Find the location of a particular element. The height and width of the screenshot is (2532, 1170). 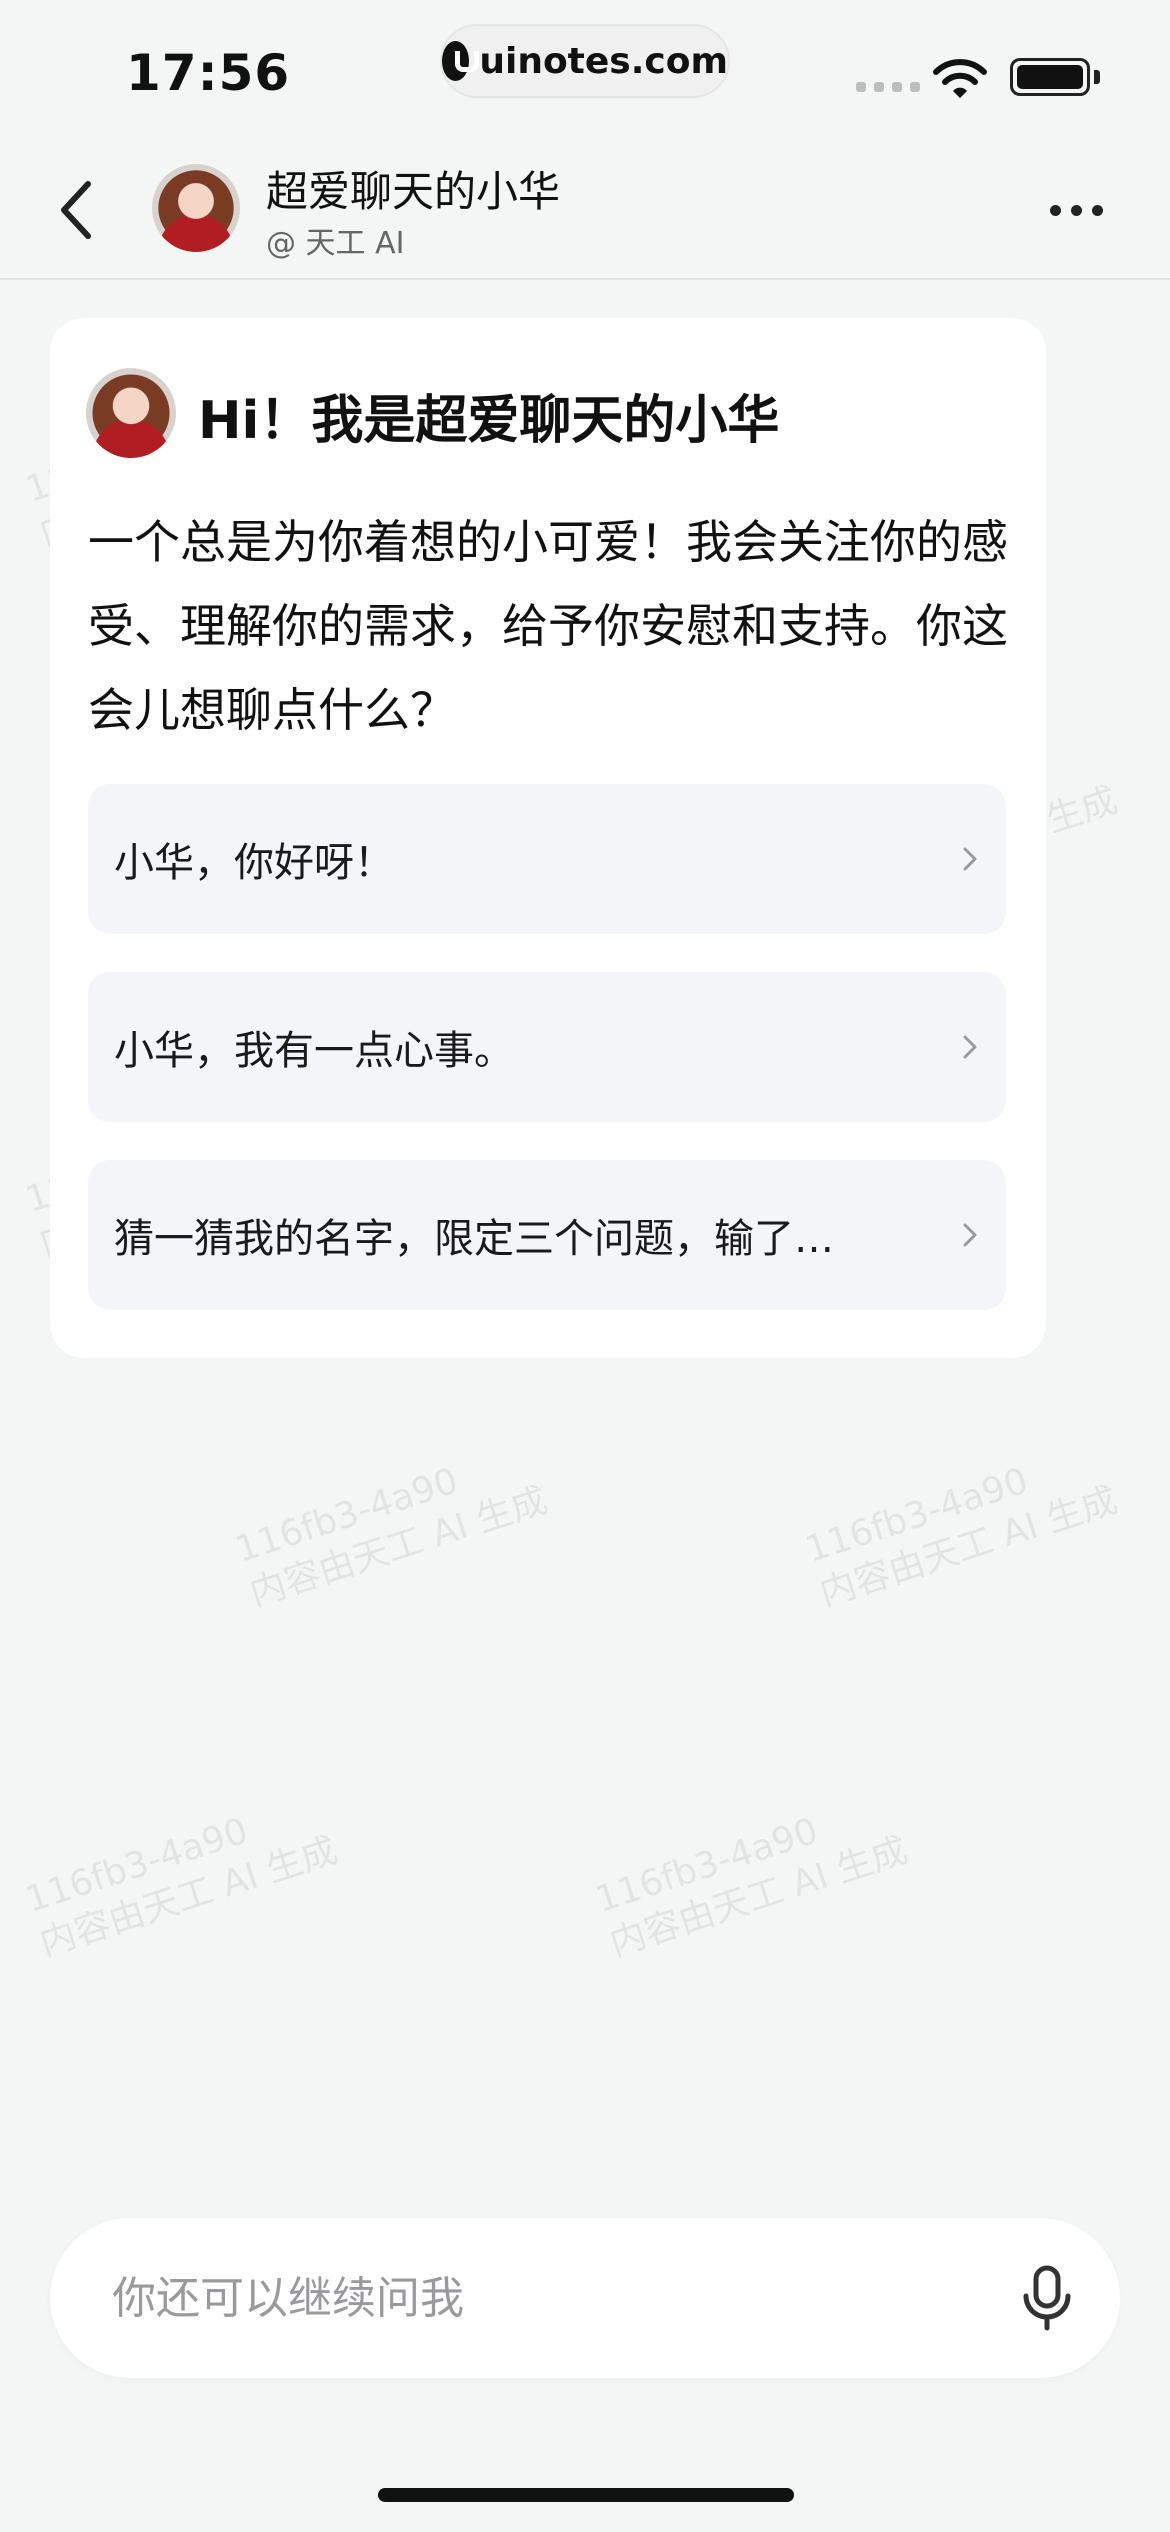

message-input is located at coordinates (552, 2298).